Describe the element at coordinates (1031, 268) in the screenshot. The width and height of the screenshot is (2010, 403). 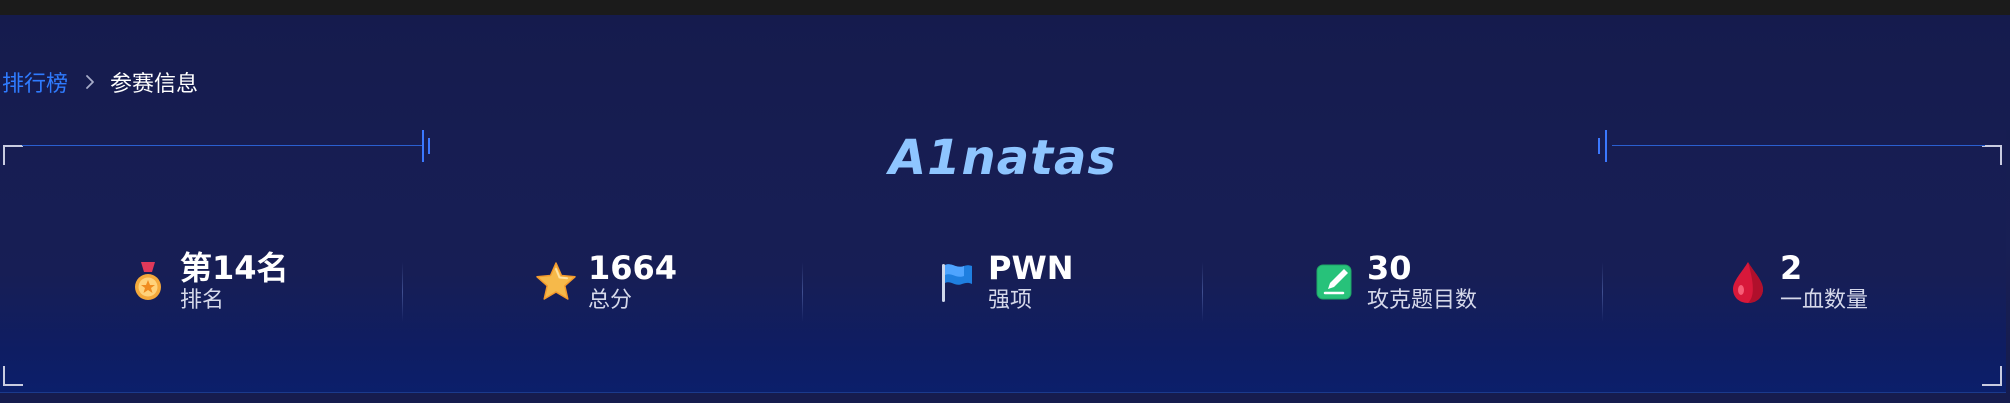
I see `stat-value: PWN` at that location.